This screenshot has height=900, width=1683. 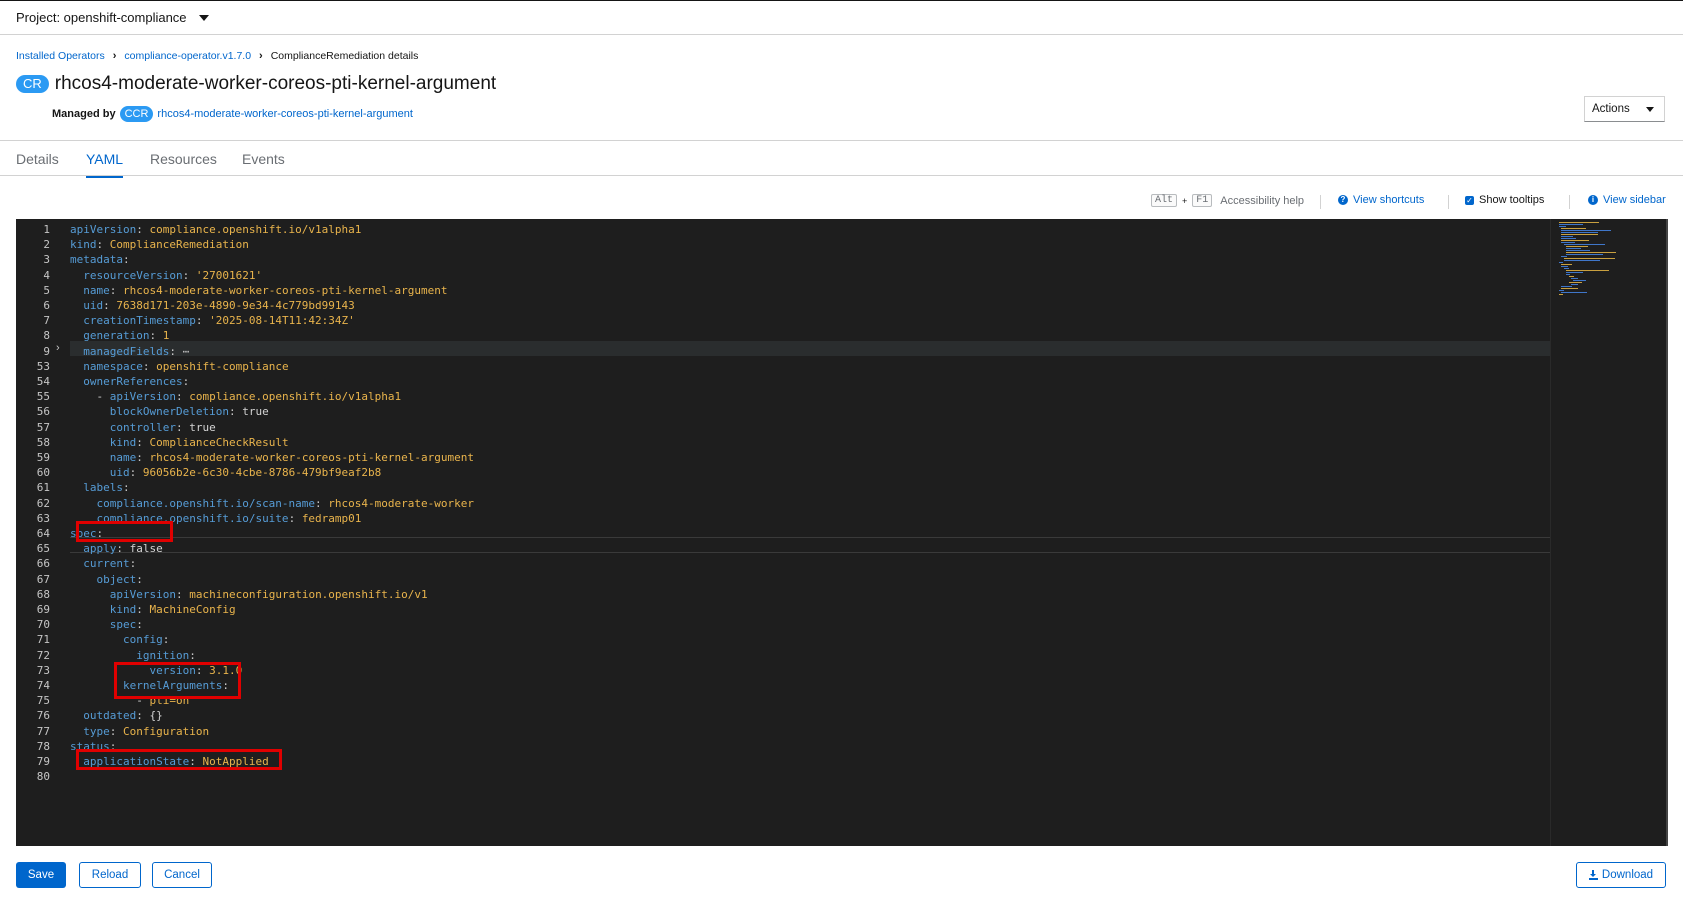 I want to click on yaml-value: machineconfiguration.openshift.io/v1, so click(x=308, y=594).